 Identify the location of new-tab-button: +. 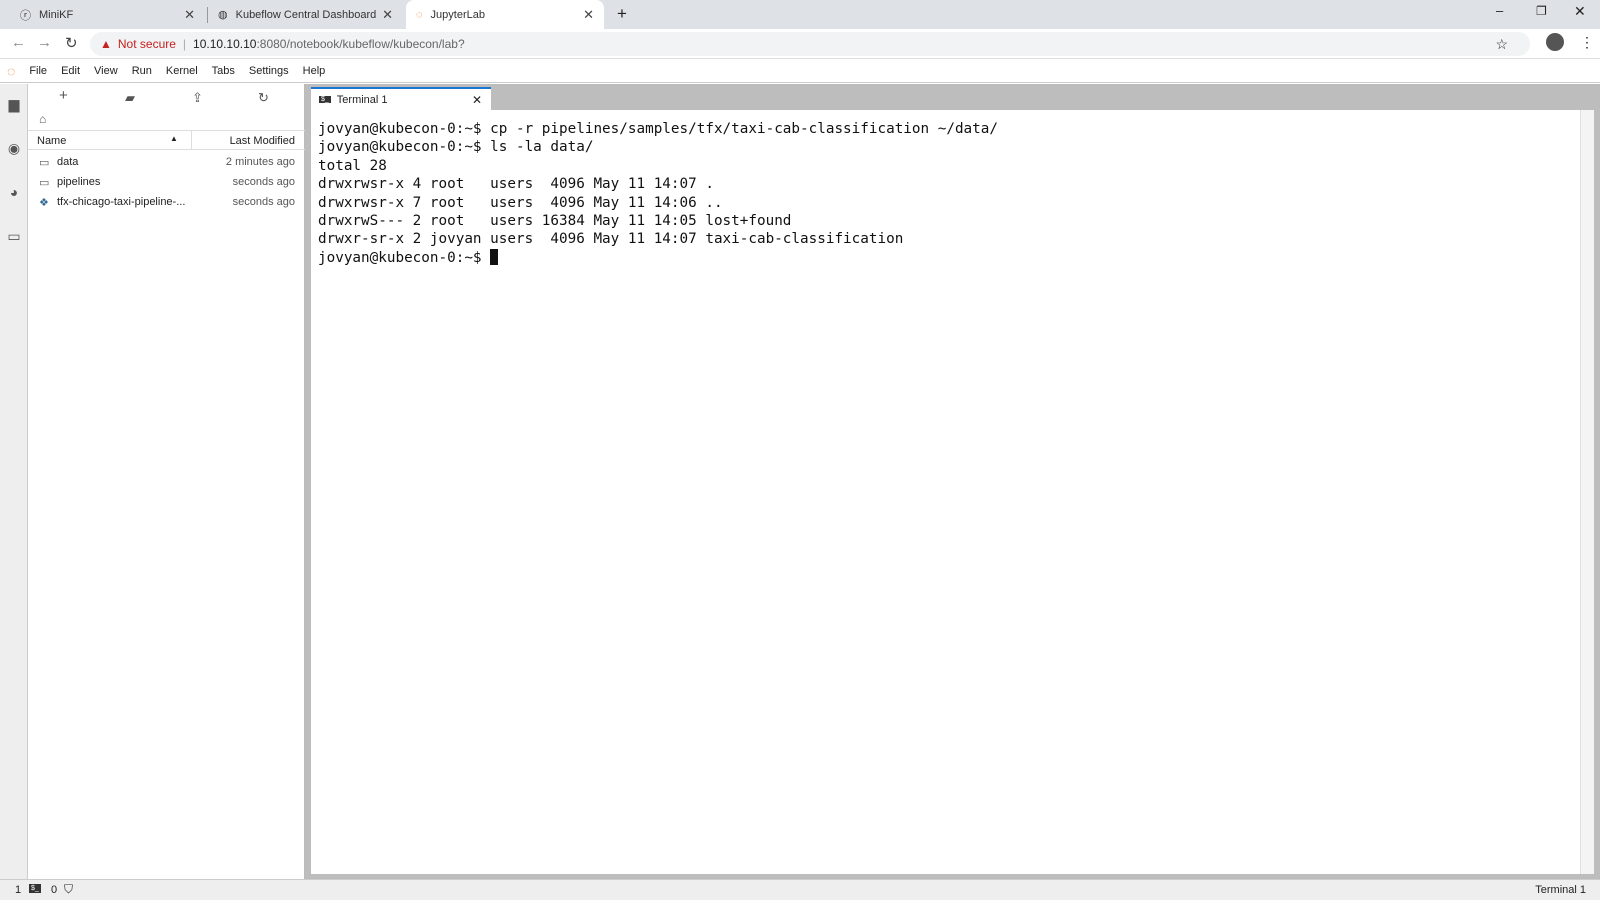
(622, 14).